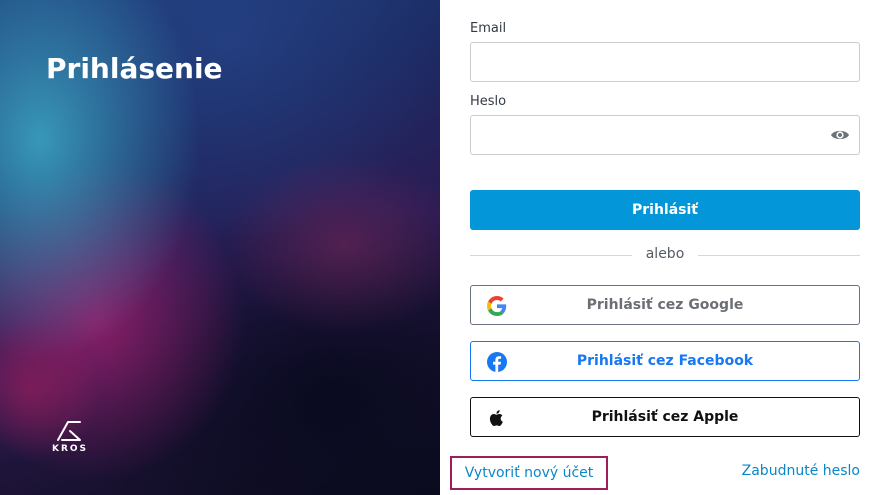 This screenshot has width=884, height=495. I want to click on divider-text: alebo, so click(665, 254).